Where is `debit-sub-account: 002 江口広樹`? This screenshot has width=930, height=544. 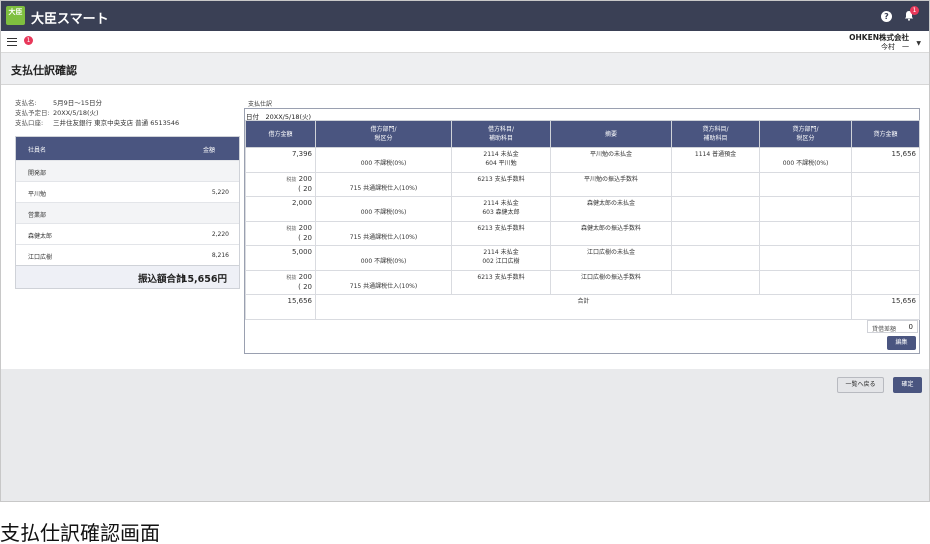
debit-sub-account: 002 江口広樹 is located at coordinates (501, 261).